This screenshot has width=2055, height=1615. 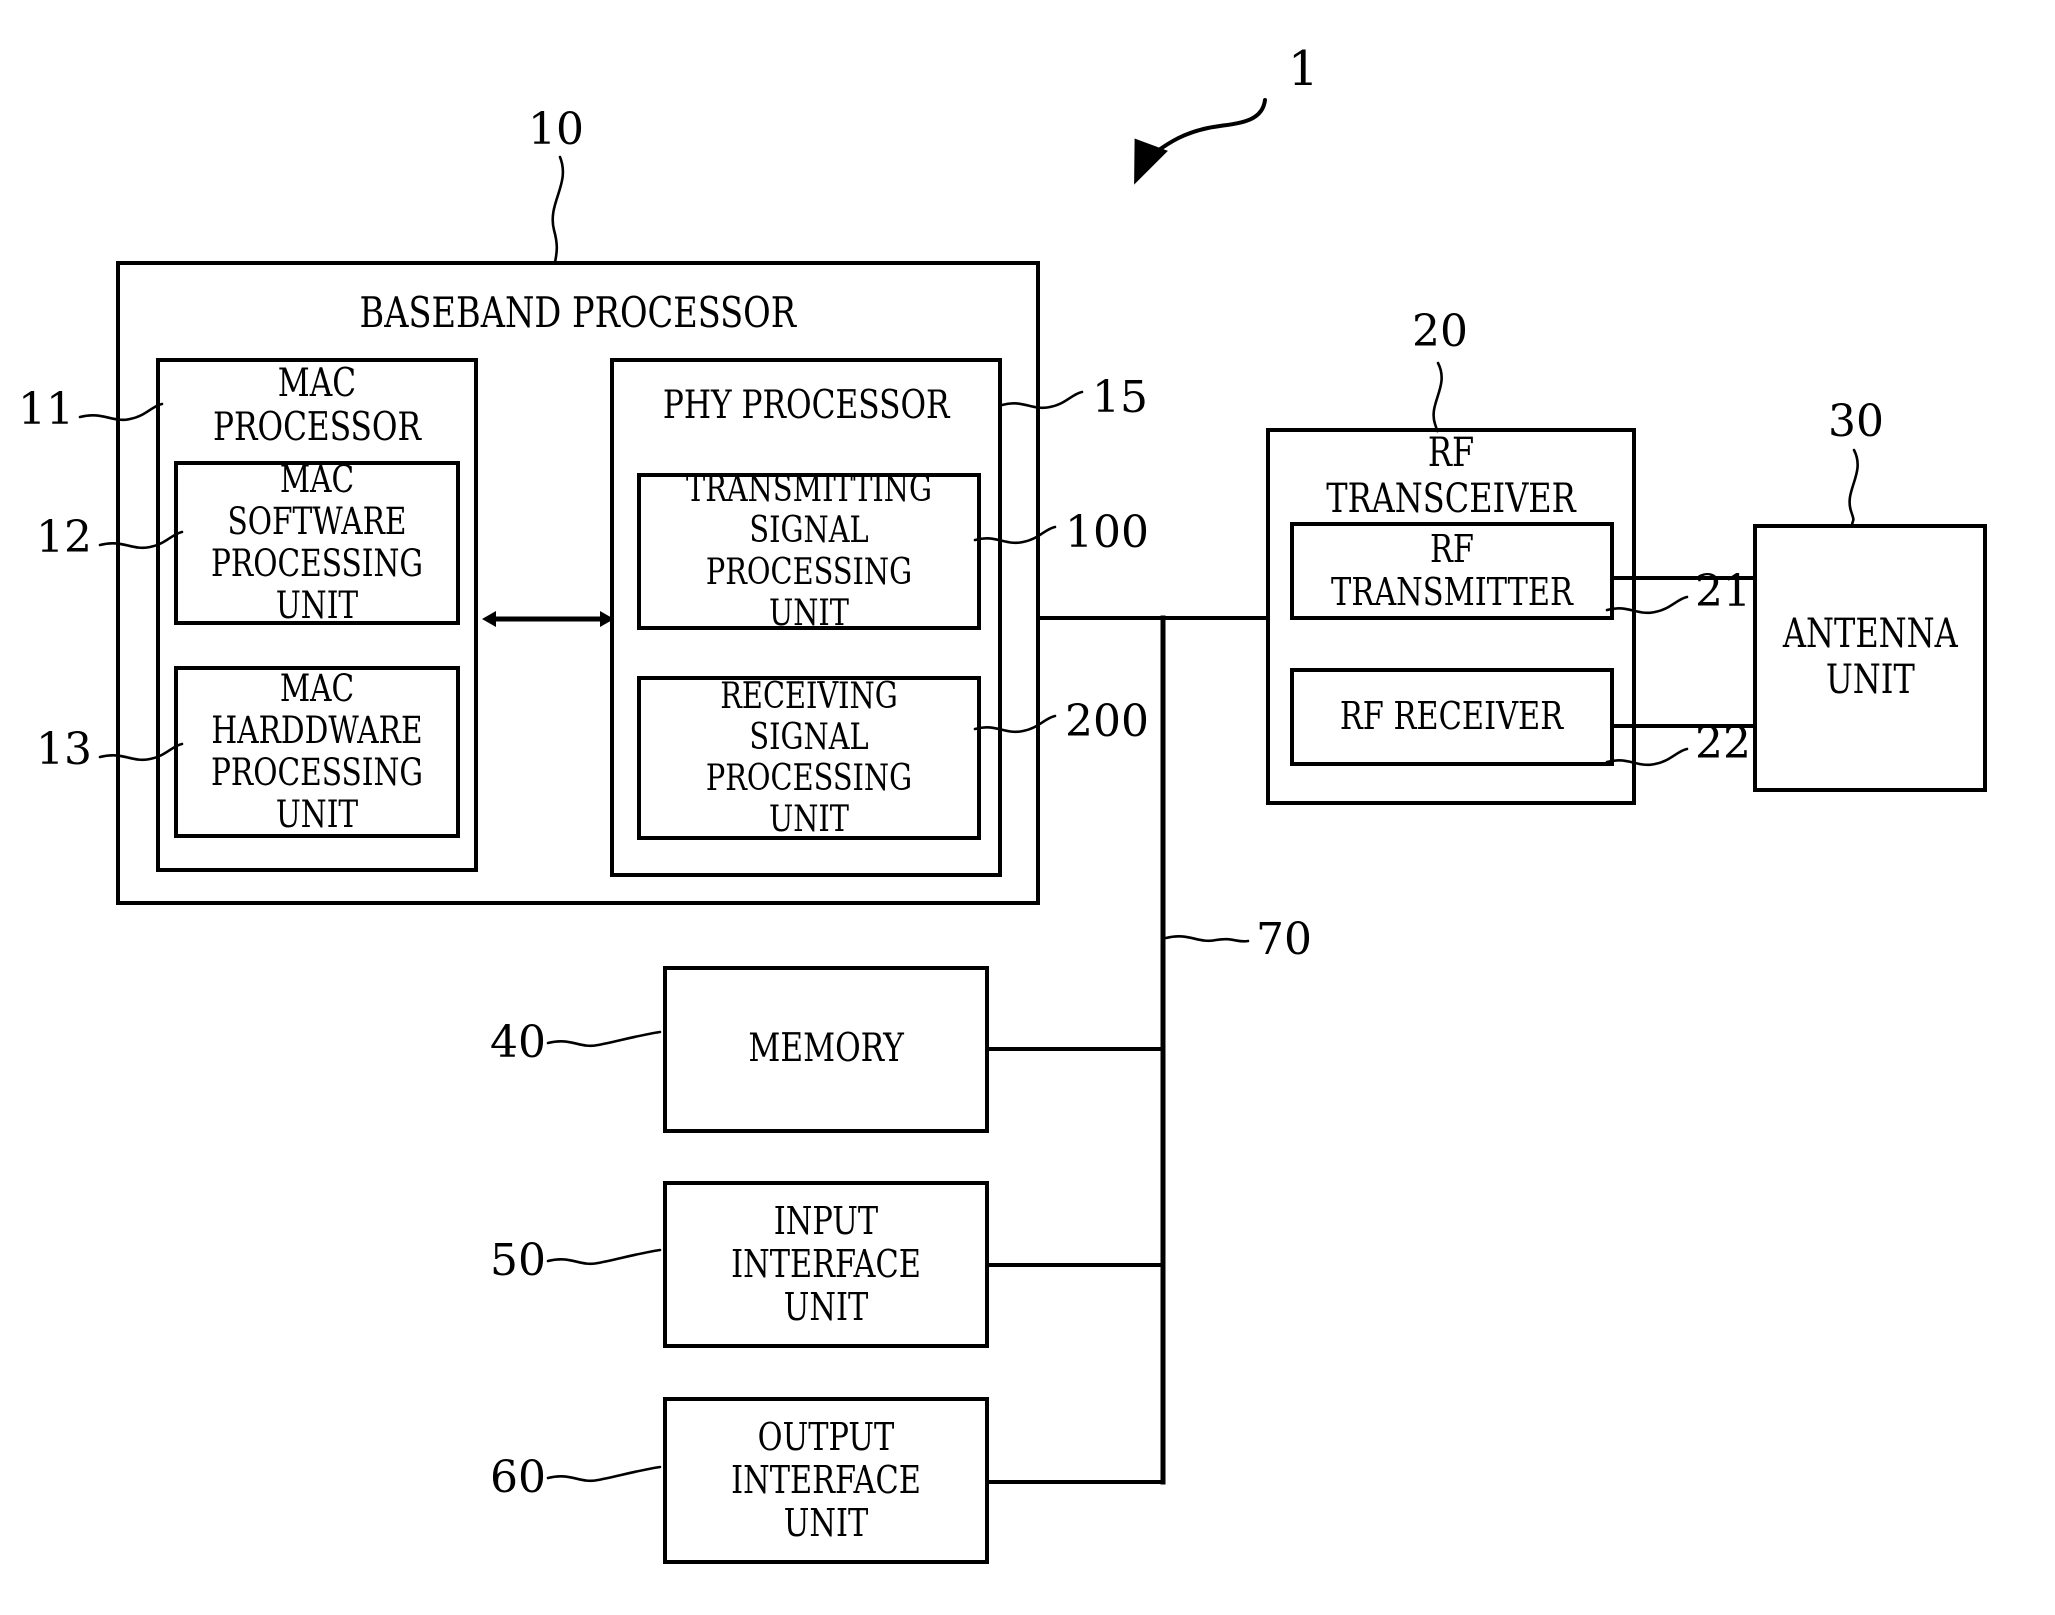 I want to click on antenna-unit-box, so click(x=1870, y=658).